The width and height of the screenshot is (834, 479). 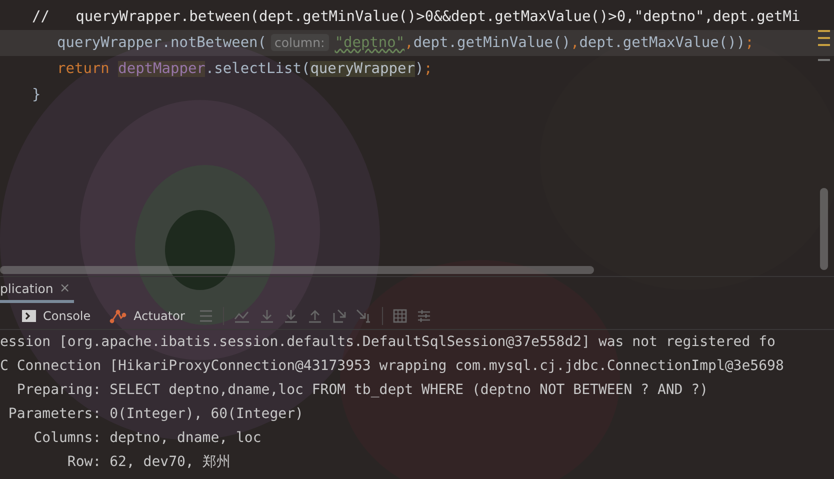 What do you see at coordinates (491, 43) in the screenshot?
I see `code-text: dept.getMinValue()` at bounding box center [491, 43].